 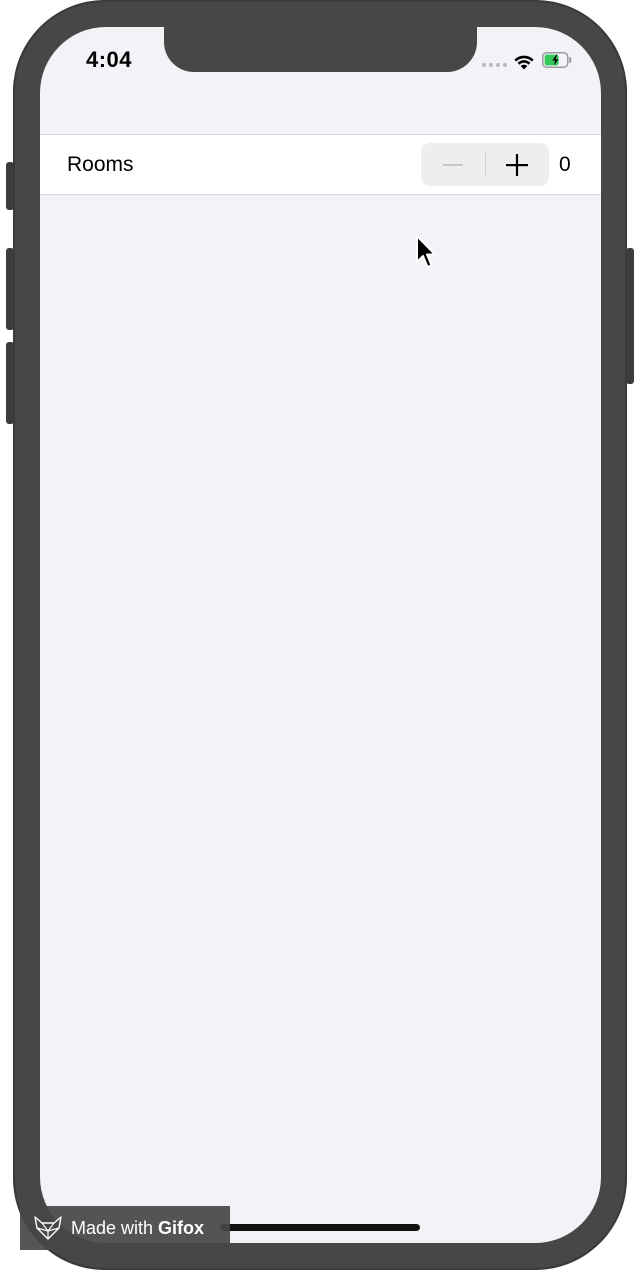 What do you see at coordinates (320, 49) in the screenshot?
I see `notch` at bounding box center [320, 49].